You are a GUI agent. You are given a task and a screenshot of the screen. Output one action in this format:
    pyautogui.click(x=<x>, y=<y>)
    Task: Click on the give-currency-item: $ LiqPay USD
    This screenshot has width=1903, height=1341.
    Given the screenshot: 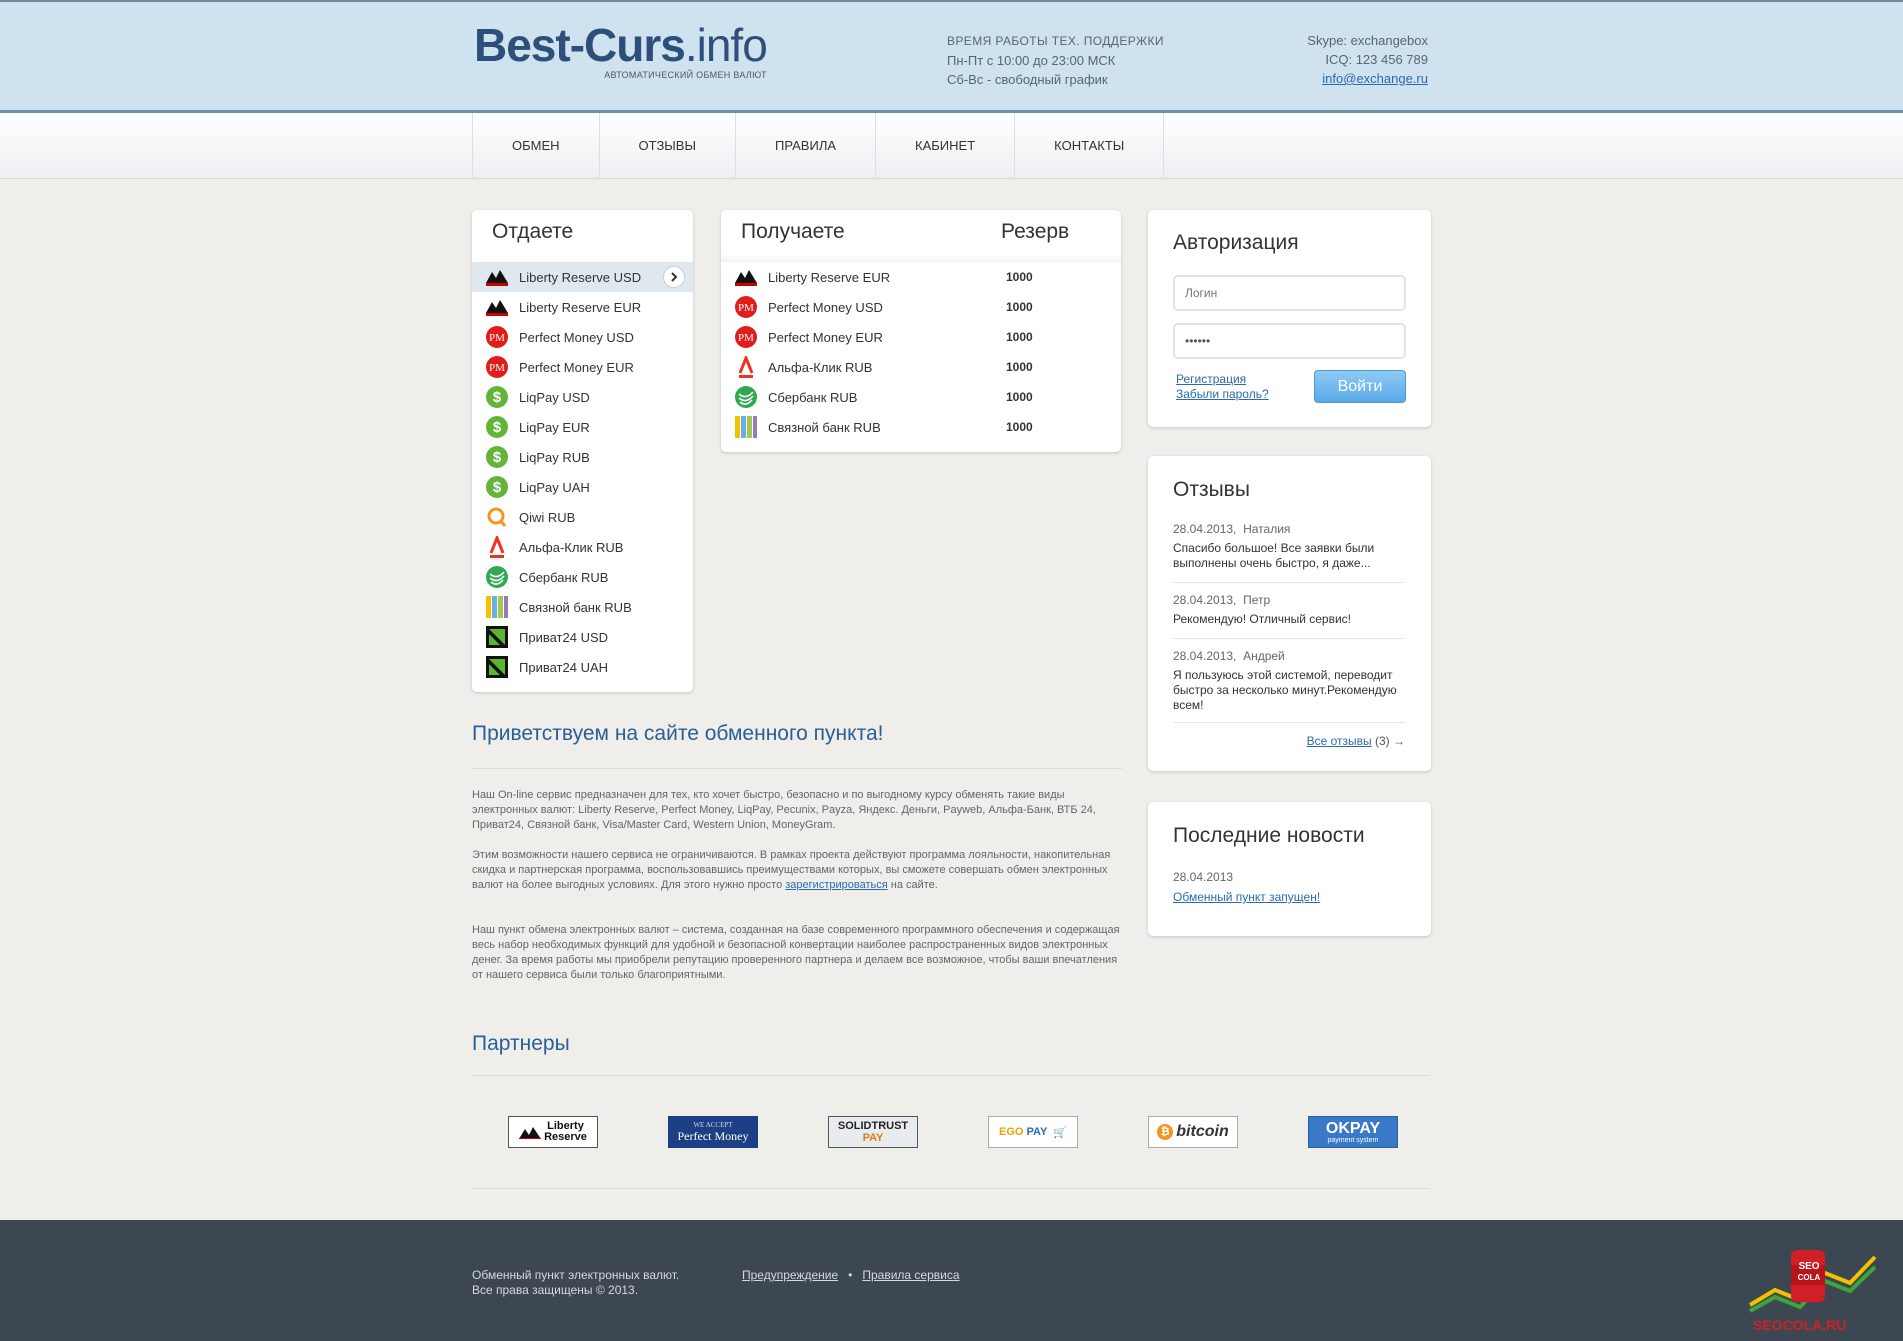 What is the action you would take?
    pyautogui.click(x=582, y=397)
    